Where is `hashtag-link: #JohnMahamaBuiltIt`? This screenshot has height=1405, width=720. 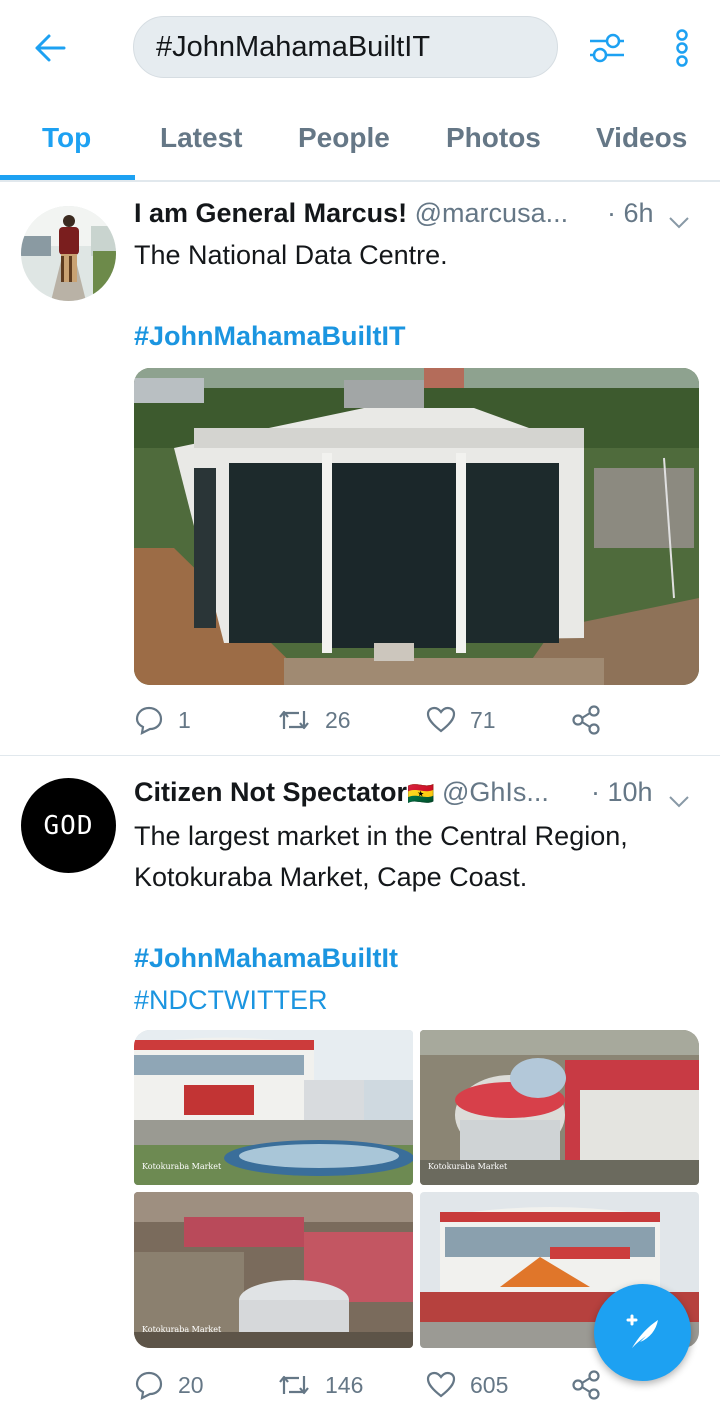
hashtag-link: #JohnMahamaBuiltIt is located at coordinates (266, 958).